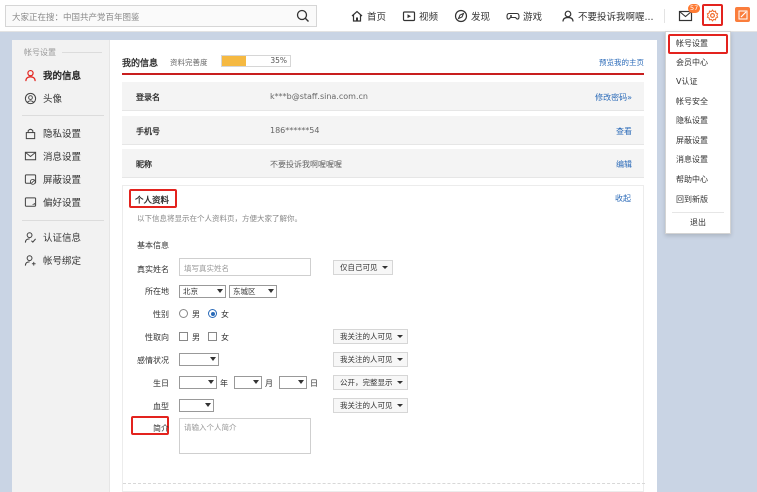 This screenshot has width=757, height=492. What do you see at coordinates (481, 17) in the screenshot?
I see `nav-discover-label: 发现` at bounding box center [481, 17].